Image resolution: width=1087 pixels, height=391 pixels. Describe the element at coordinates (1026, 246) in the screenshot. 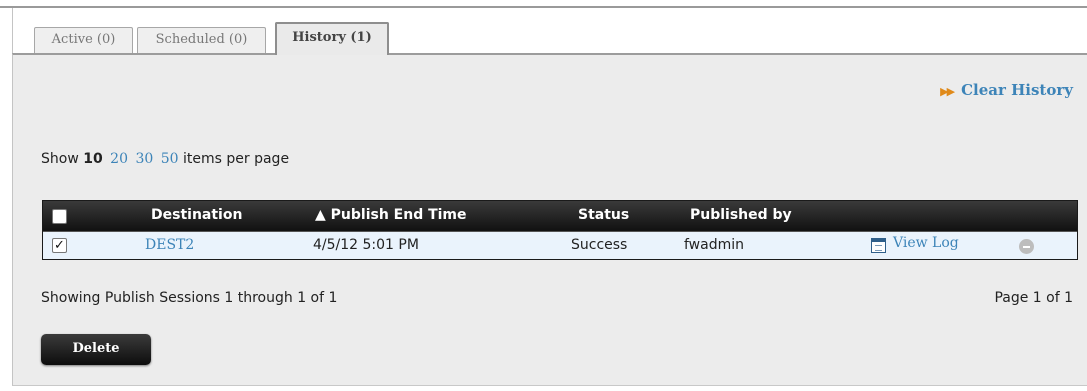

I see `remove-circle-icon` at that location.